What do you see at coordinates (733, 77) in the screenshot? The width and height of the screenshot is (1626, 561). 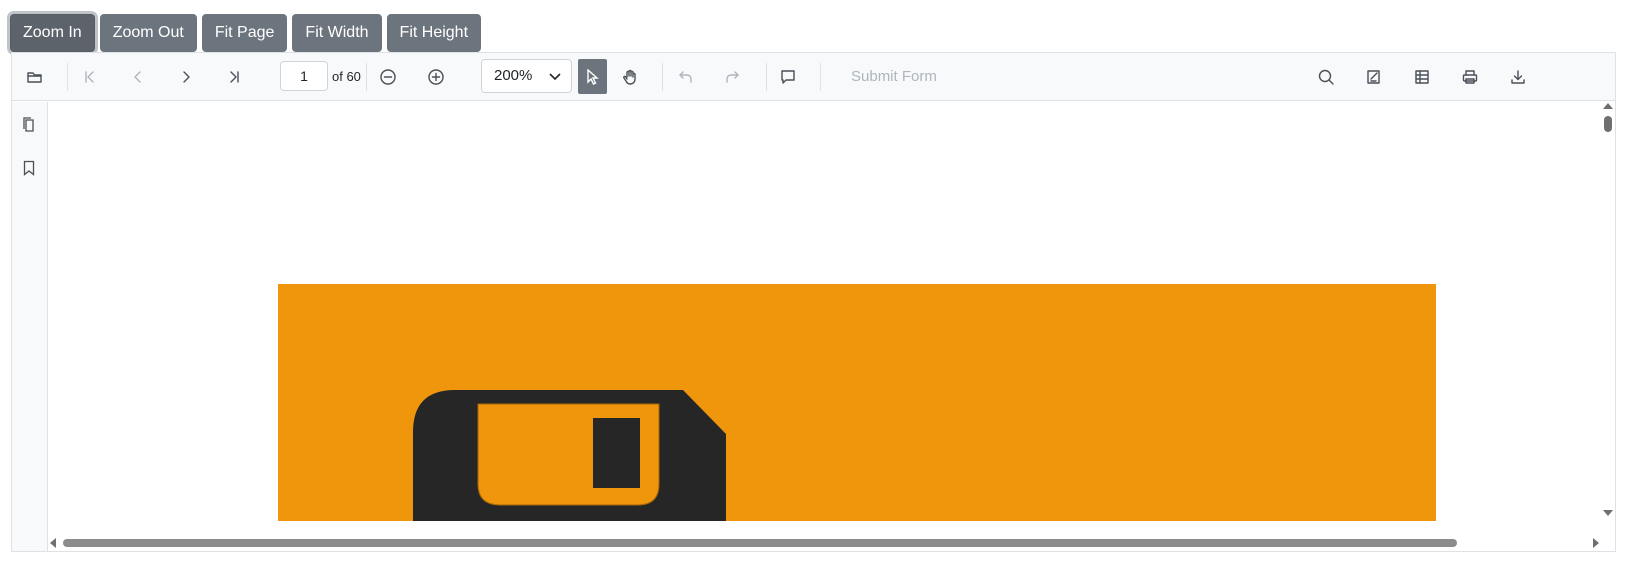 I see `redo-icon` at bounding box center [733, 77].